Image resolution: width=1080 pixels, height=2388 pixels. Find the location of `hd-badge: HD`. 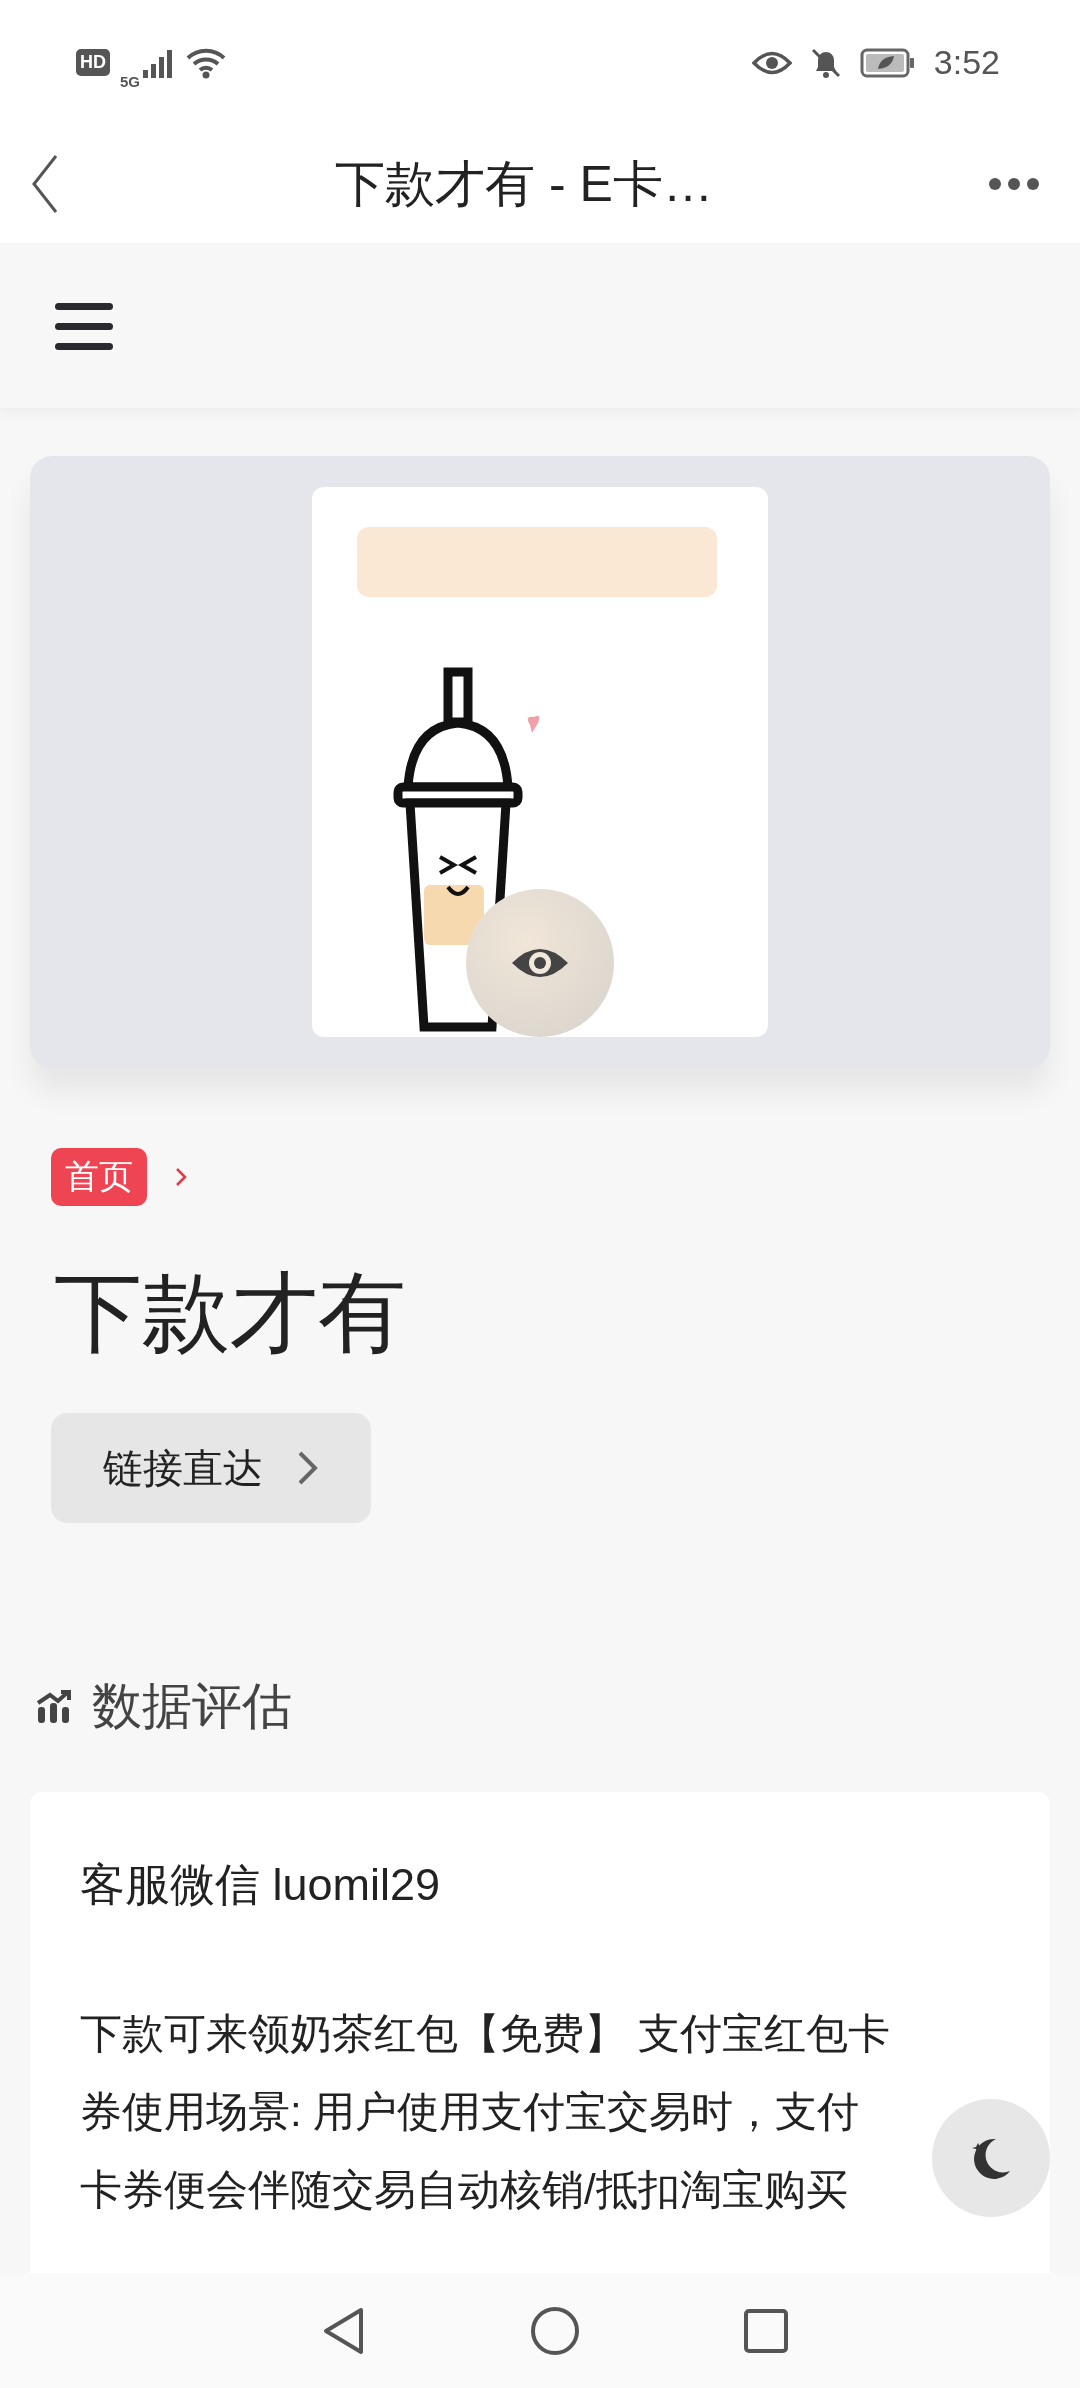

hd-badge: HD is located at coordinates (93, 62).